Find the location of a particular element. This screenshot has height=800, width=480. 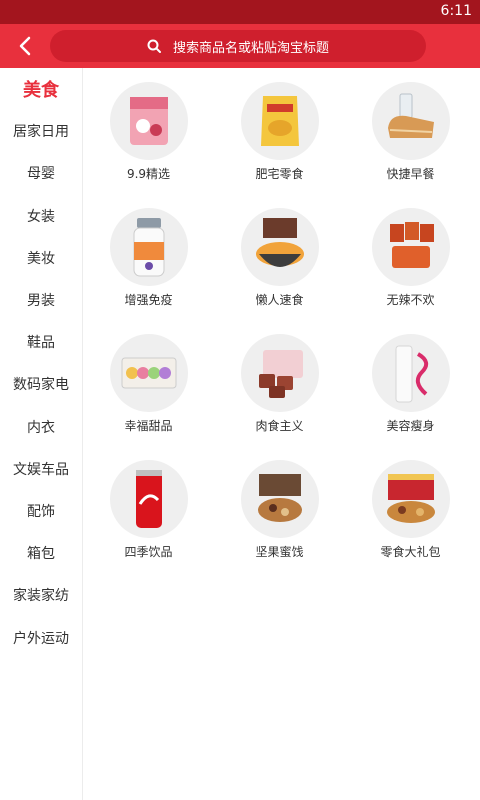

sidebar-item-label: 鞋品 is located at coordinates (41, 343).